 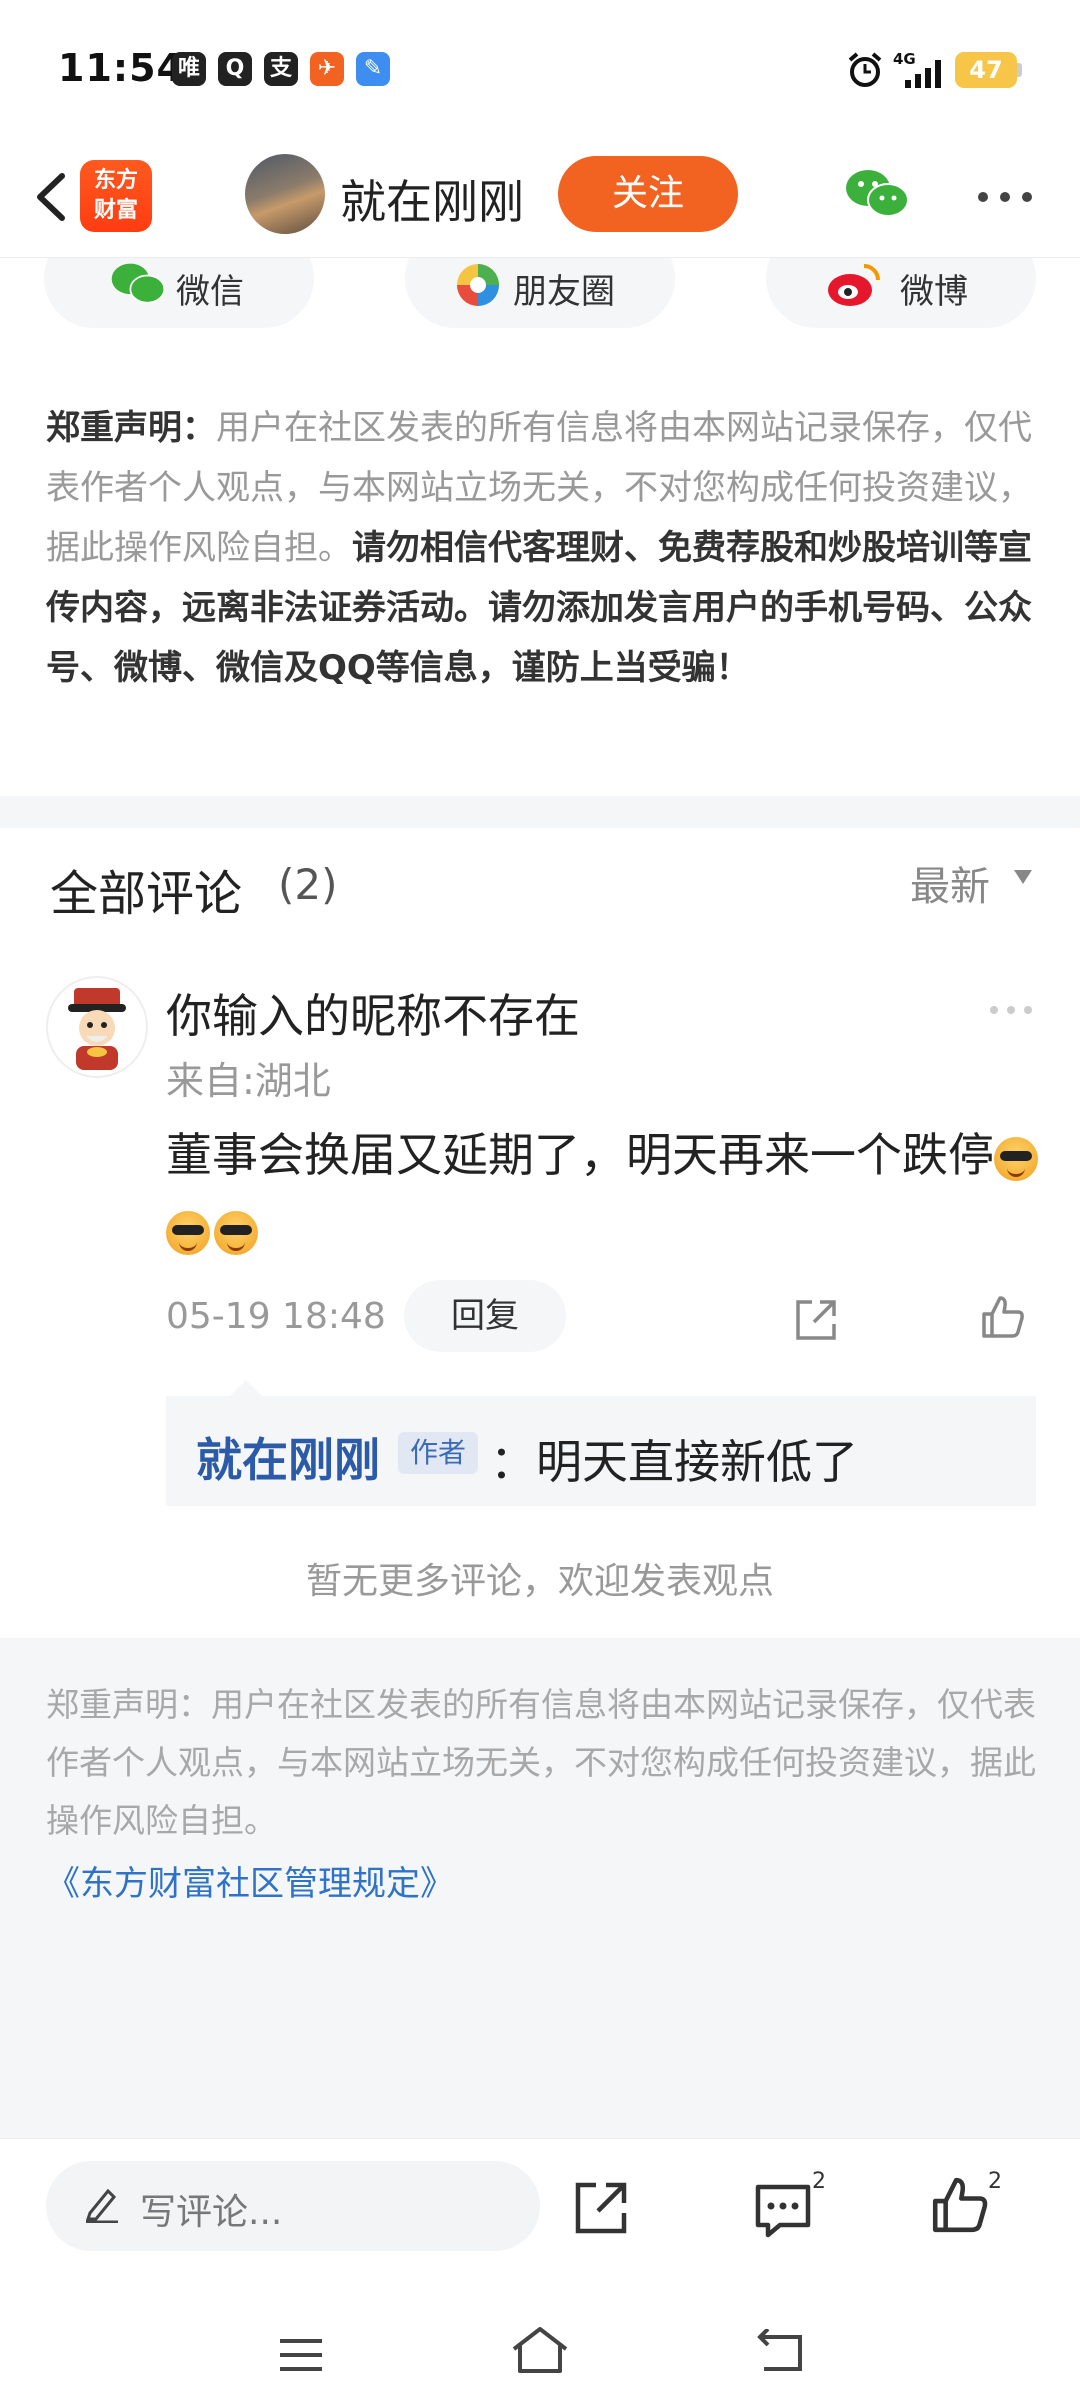 I want to click on wechat-icon, so click(x=138, y=283).